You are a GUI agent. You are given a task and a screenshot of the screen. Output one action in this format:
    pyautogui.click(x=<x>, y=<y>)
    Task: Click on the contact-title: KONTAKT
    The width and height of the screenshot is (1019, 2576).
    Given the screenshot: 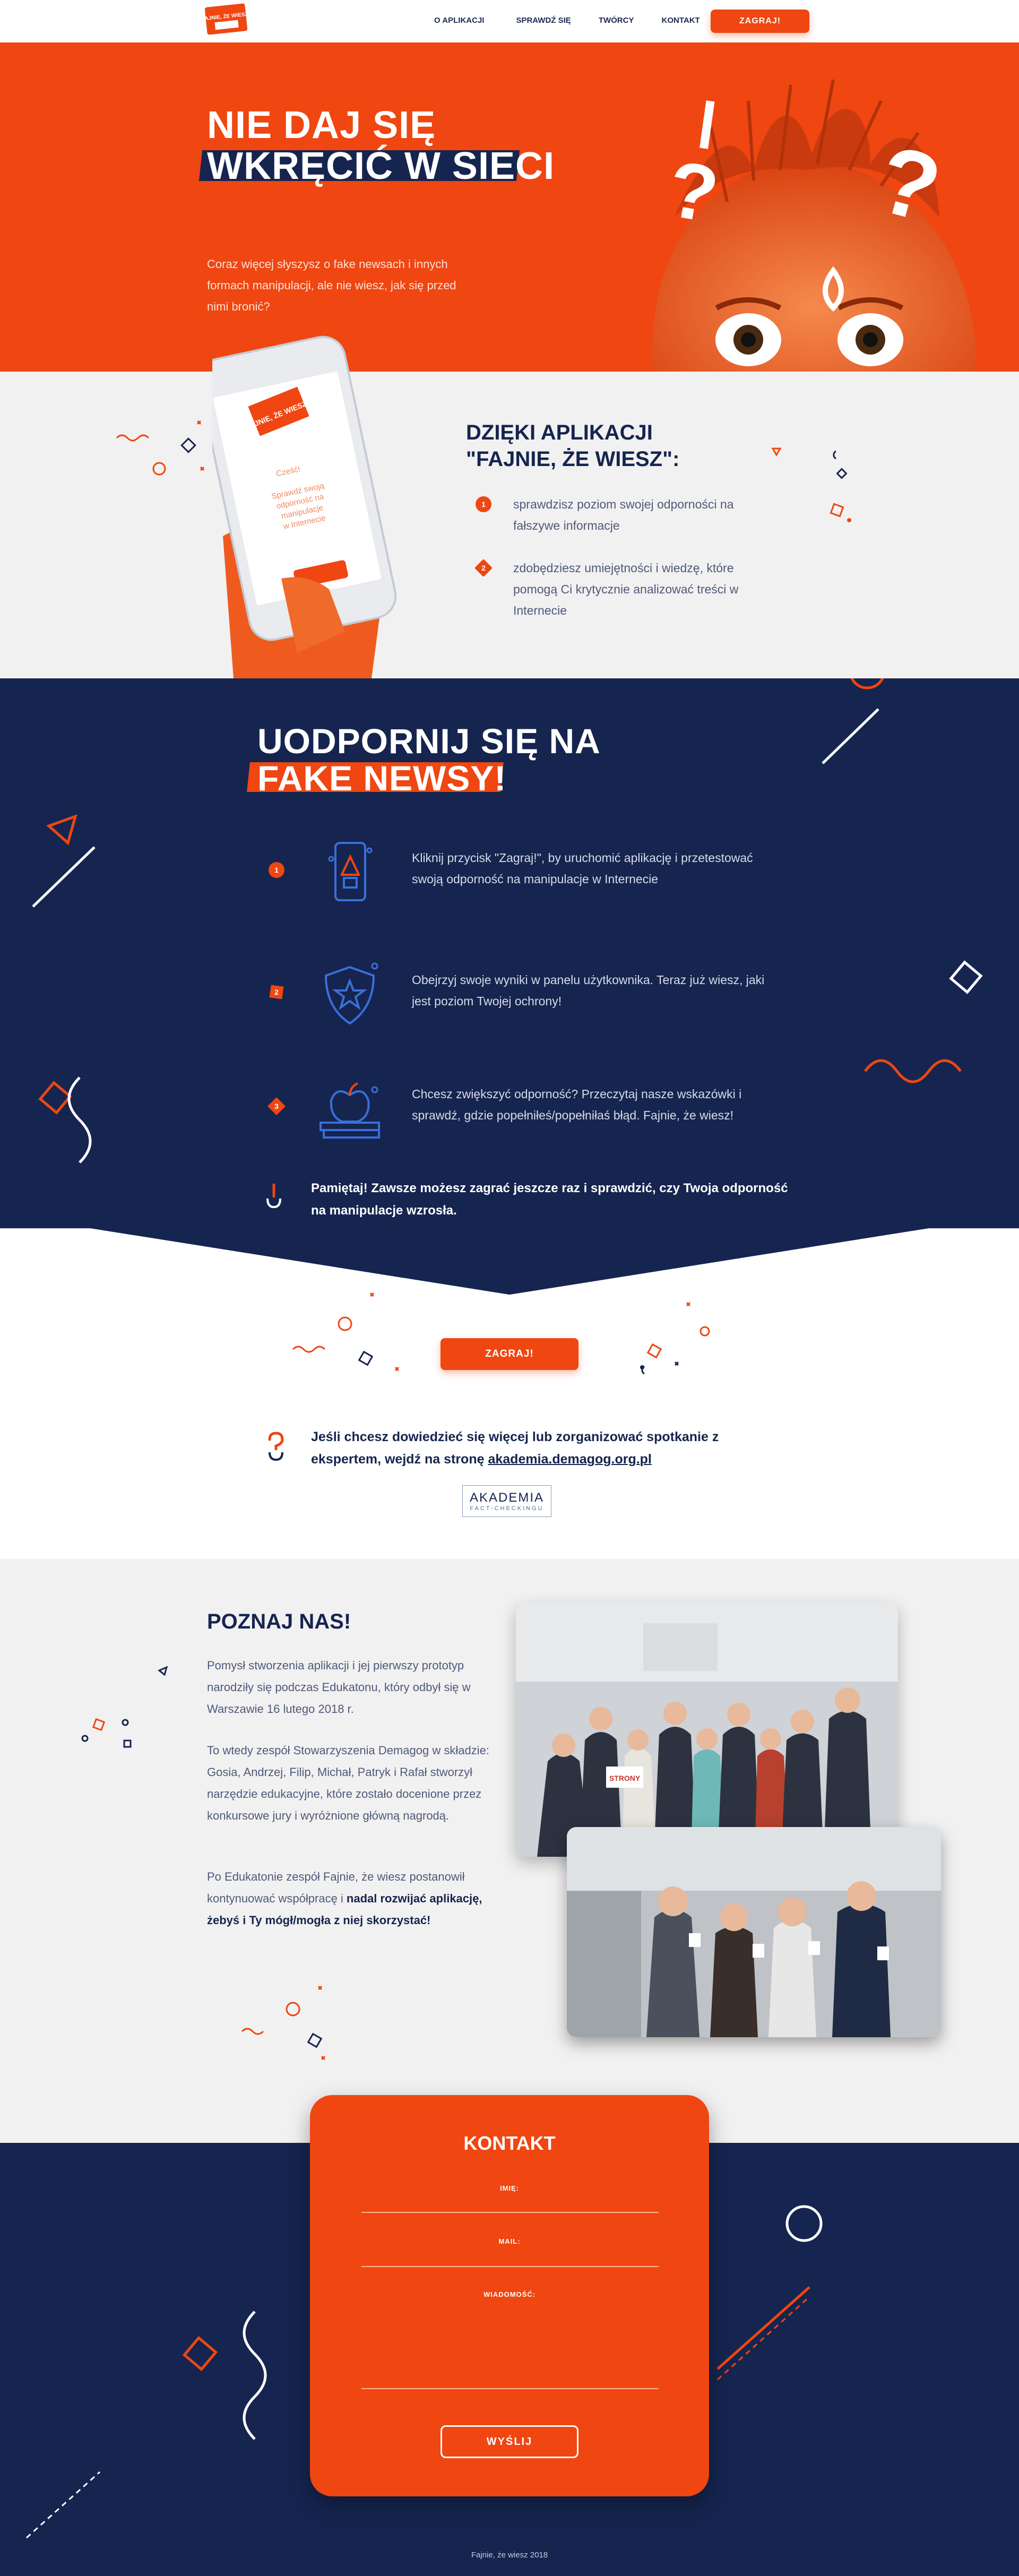 What is the action you would take?
    pyautogui.click(x=509, y=2143)
    